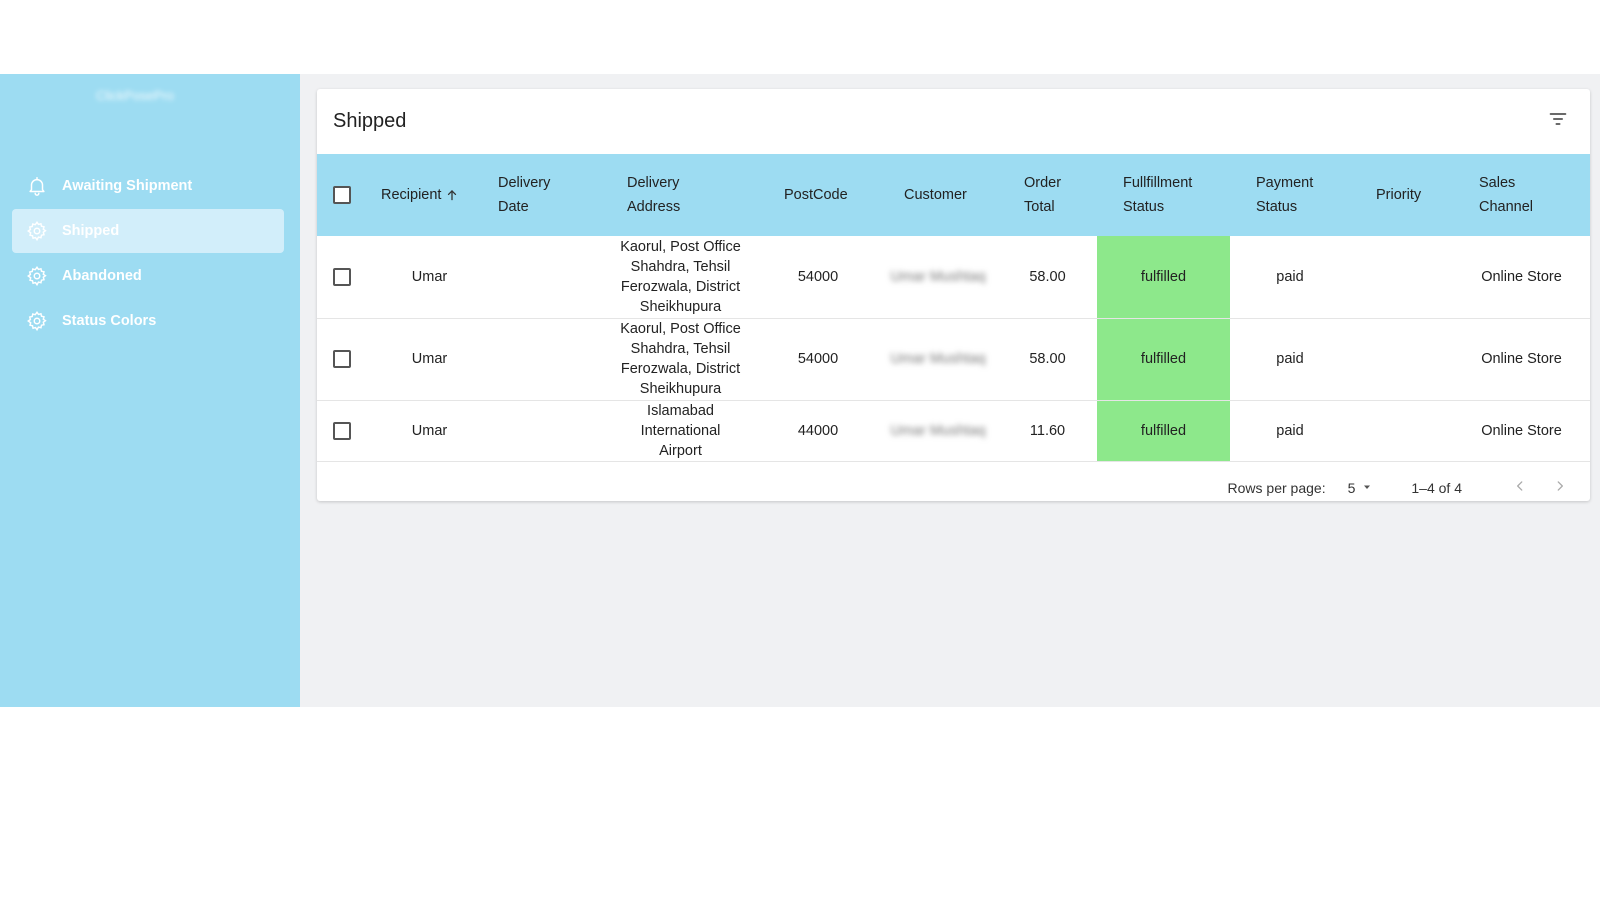 The width and height of the screenshot is (1600, 900). Describe the element at coordinates (818, 195) in the screenshot. I see `column-header-postcode: PostCode` at that location.